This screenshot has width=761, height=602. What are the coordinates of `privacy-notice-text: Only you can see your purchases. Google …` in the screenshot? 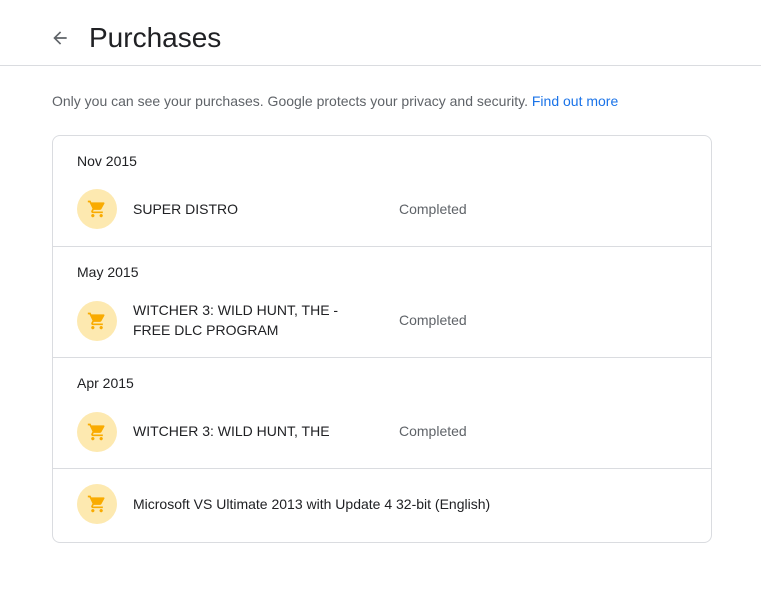 It's located at (290, 101).